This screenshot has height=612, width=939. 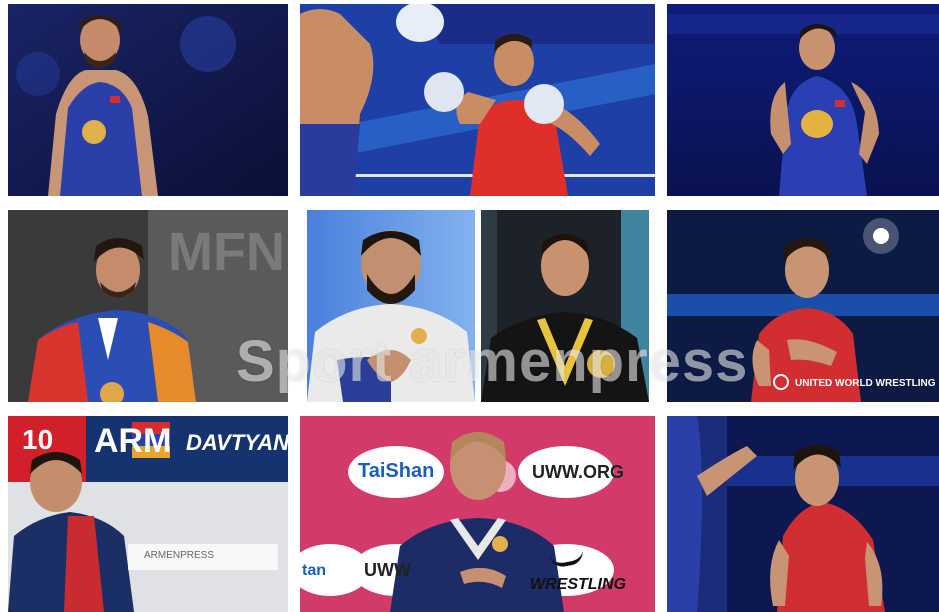 I want to click on photo-wrestler-blue-hands-on-hips, so click(x=803, y=100).